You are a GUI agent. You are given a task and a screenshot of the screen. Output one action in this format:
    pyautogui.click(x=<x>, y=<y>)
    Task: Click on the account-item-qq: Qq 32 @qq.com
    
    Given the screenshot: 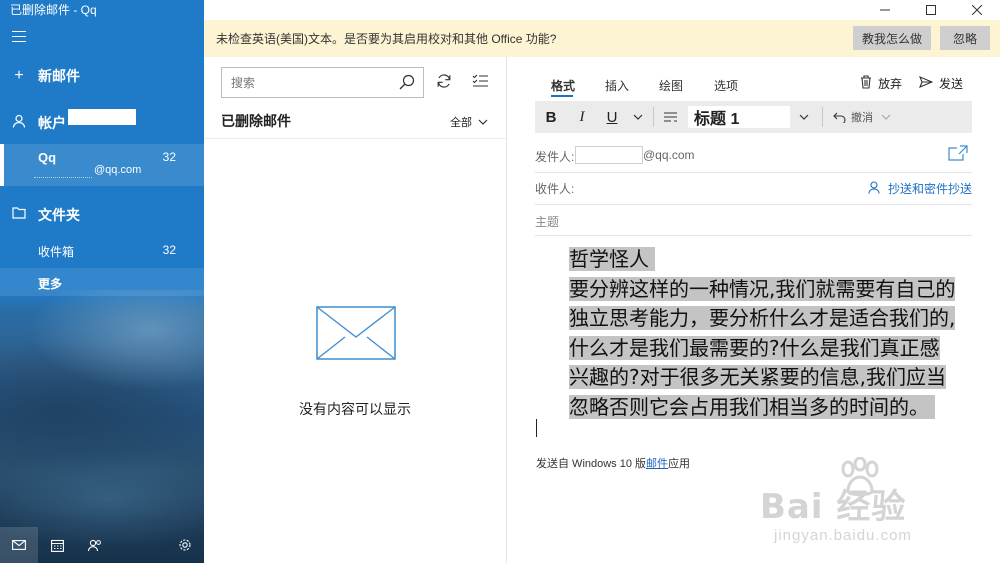 What is the action you would take?
    pyautogui.click(x=102, y=165)
    